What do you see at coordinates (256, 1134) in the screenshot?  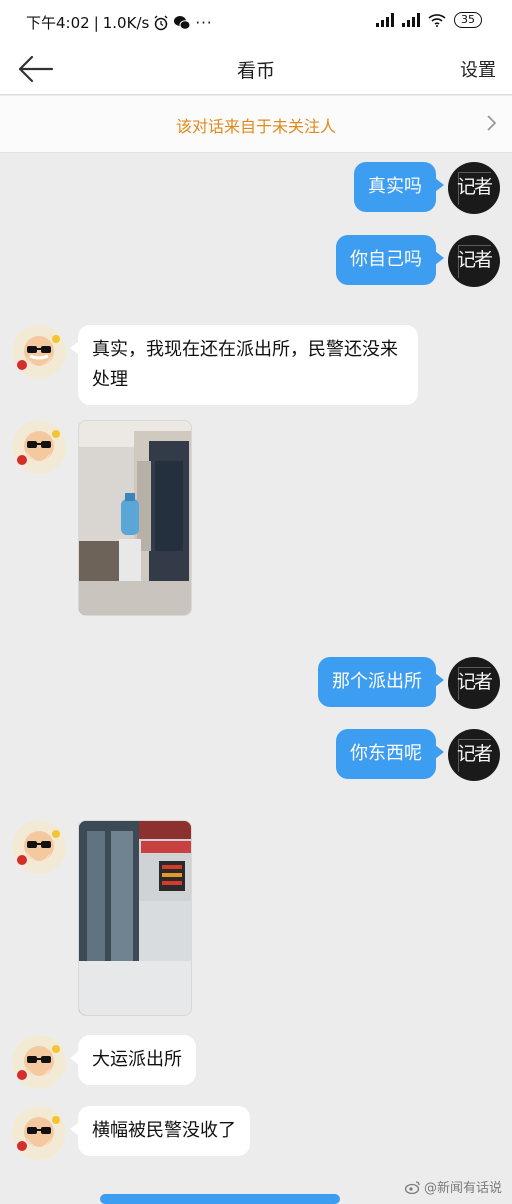 I see `message-row: 横幅被民警没收了` at bounding box center [256, 1134].